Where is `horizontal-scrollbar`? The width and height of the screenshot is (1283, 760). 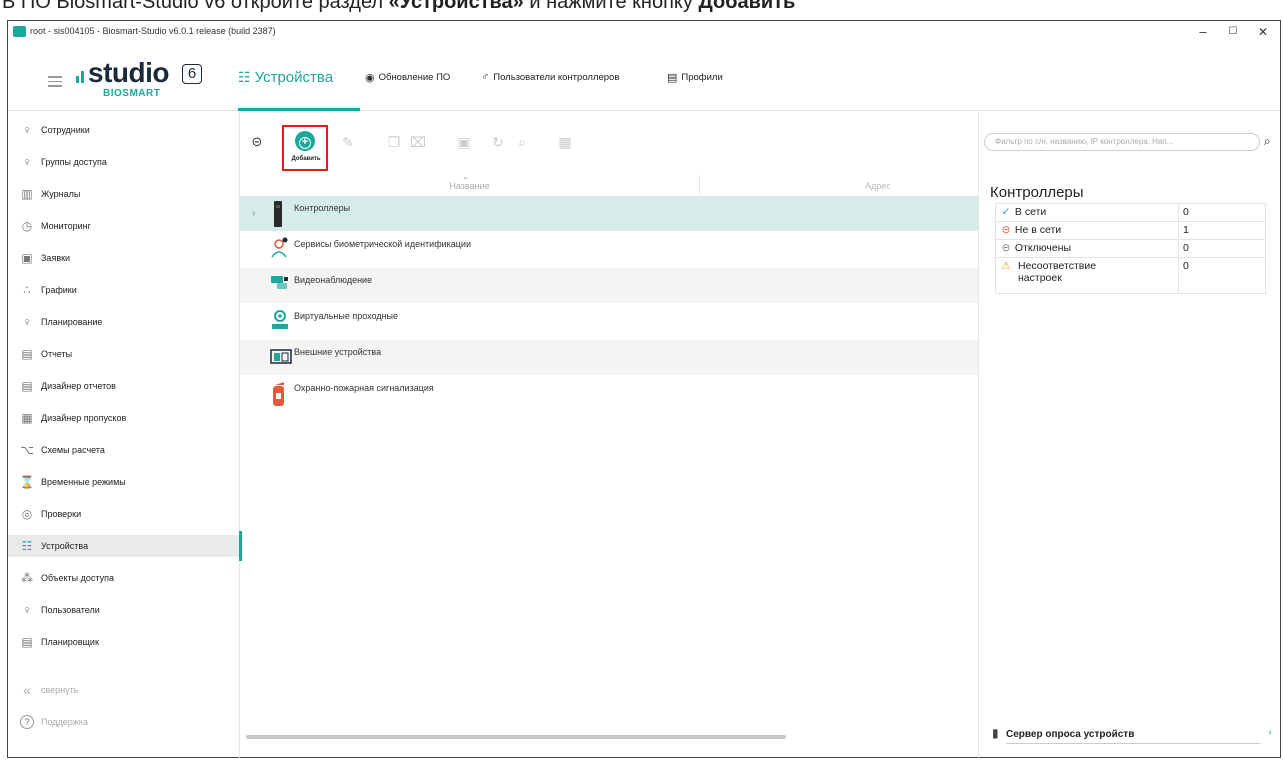 horizontal-scrollbar is located at coordinates (516, 737).